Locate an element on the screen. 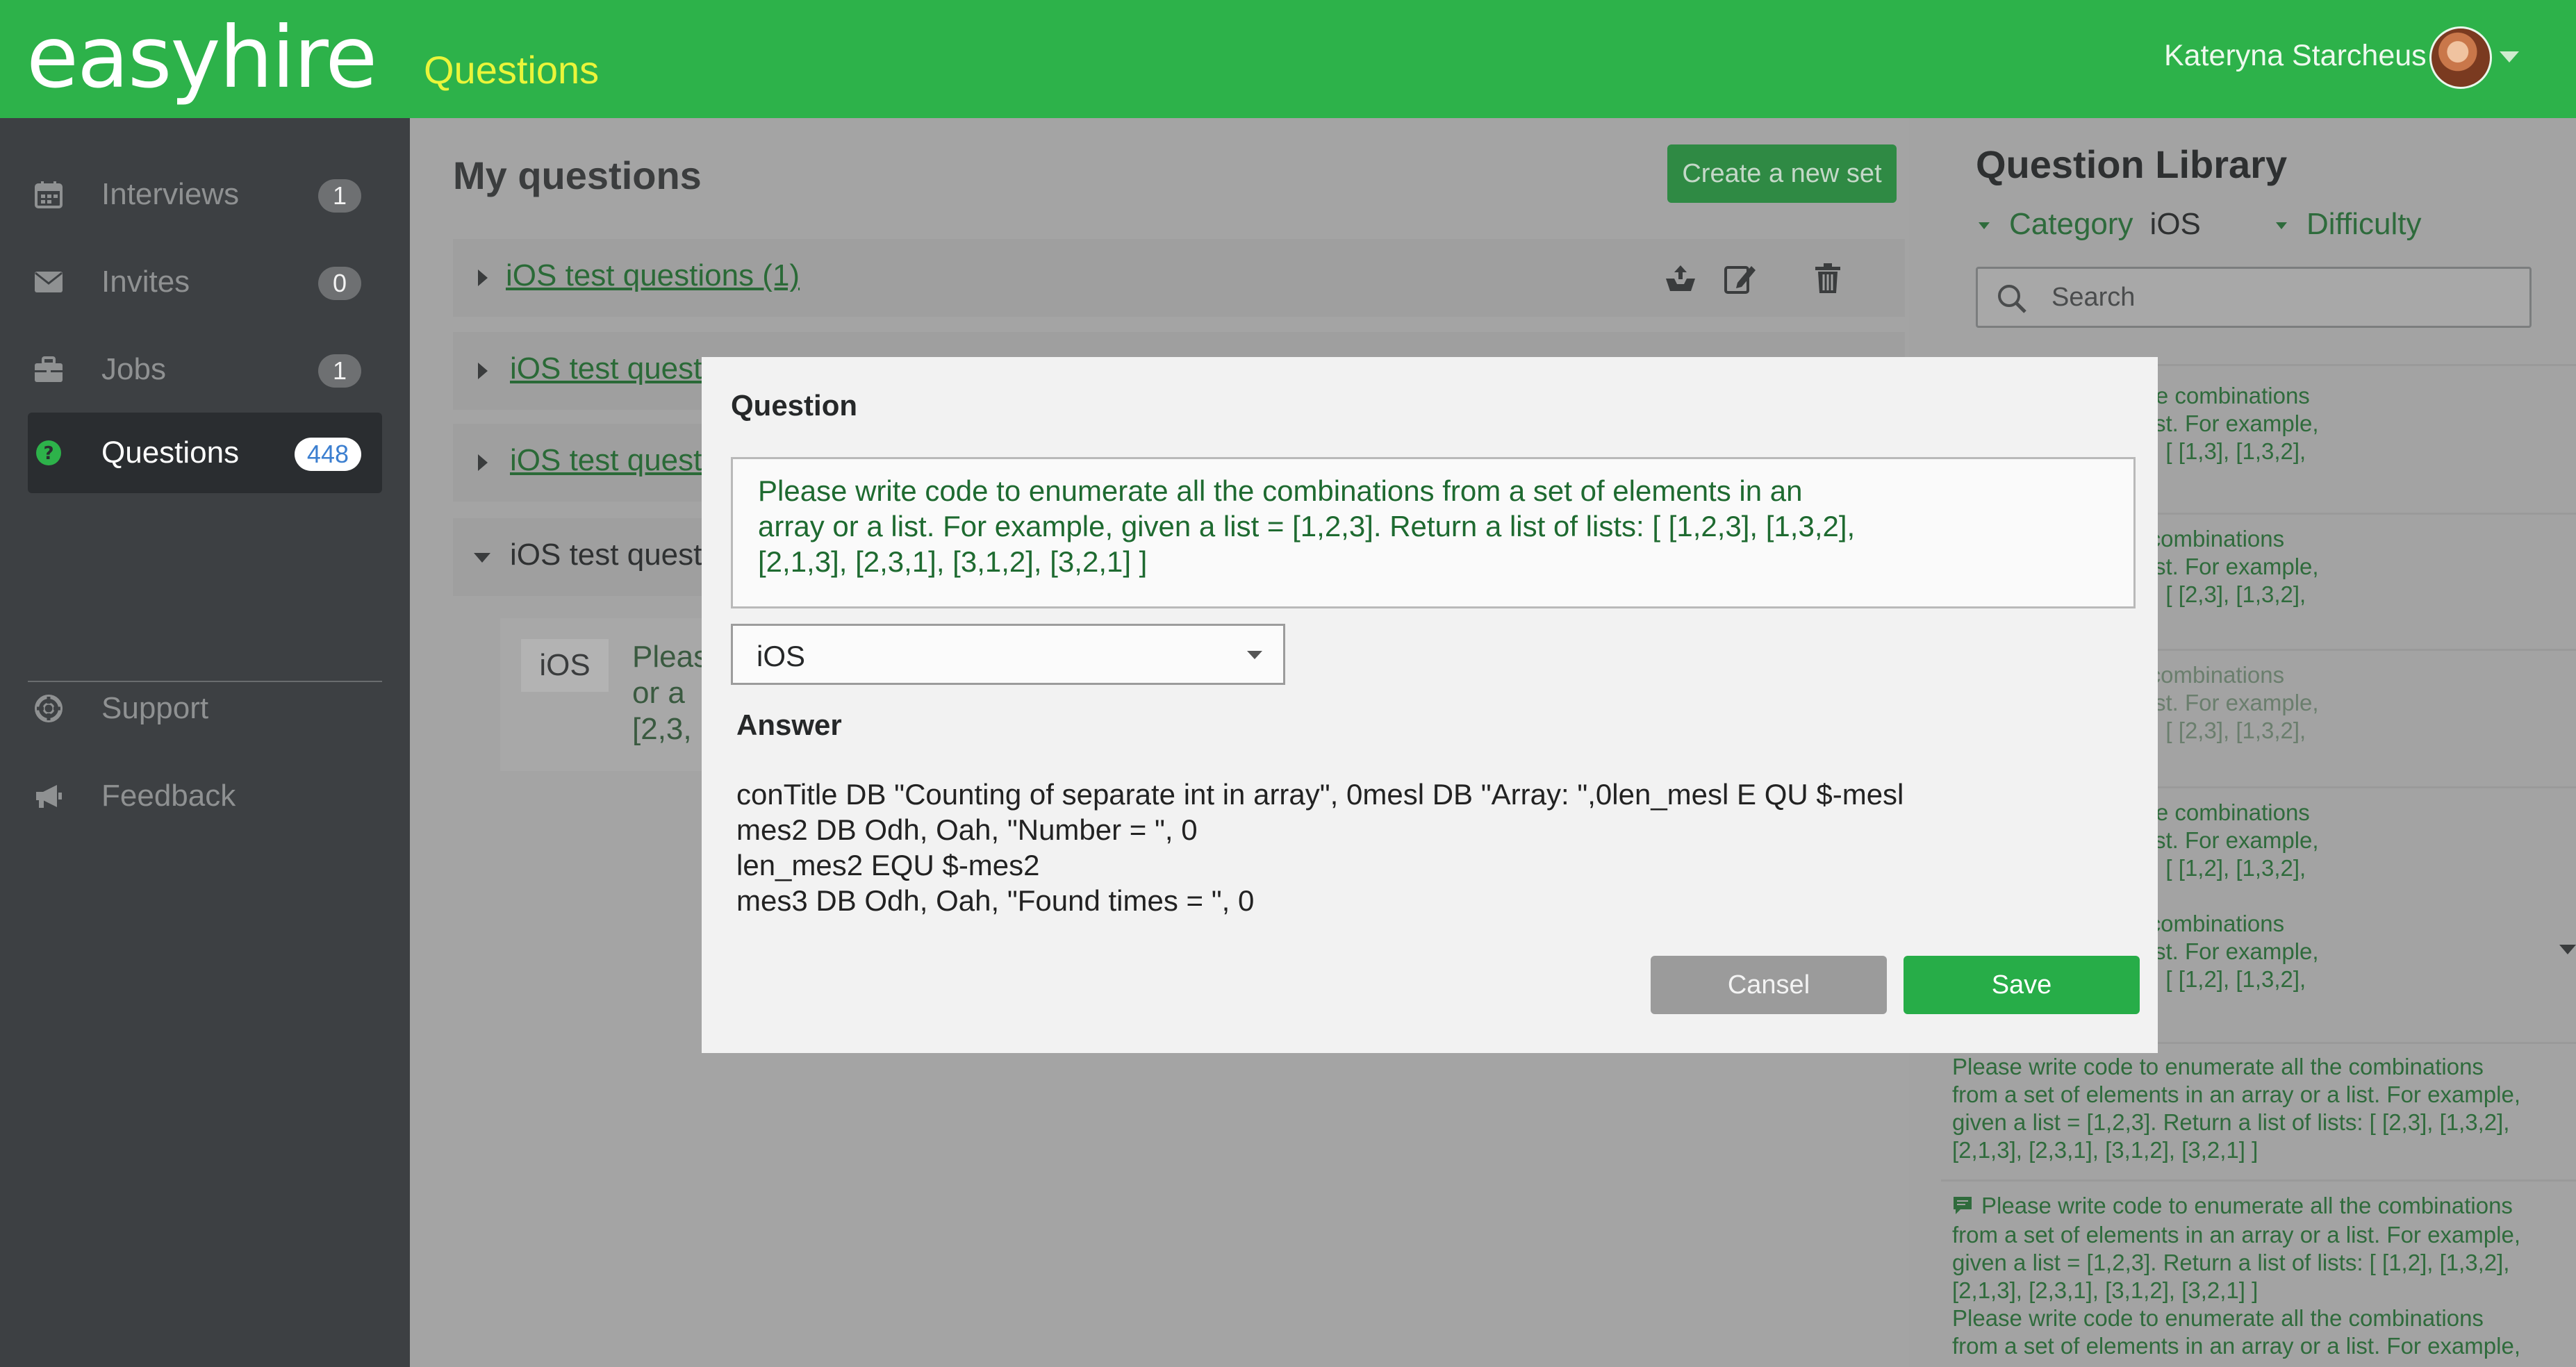 The height and width of the screenshot is (1367, 2576). lifebuoy-icon is located at coordinates (48, 708).